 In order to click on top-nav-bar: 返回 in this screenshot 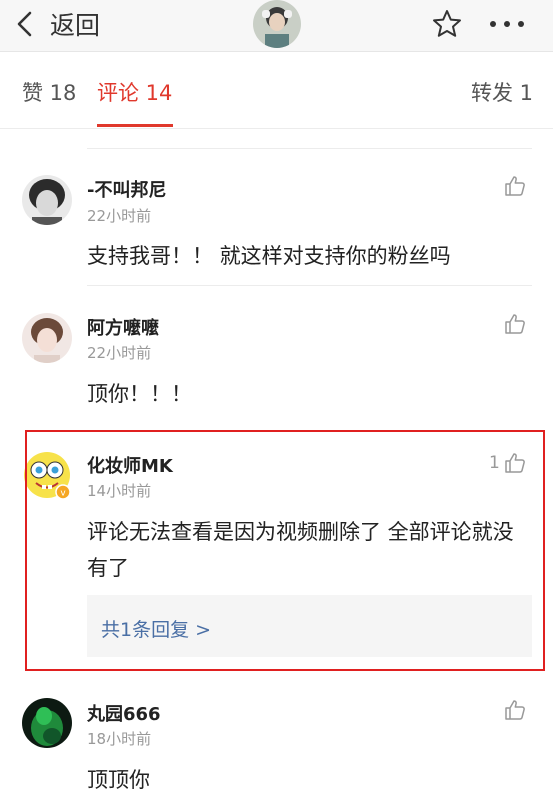, I will do `click(276, 26)`.